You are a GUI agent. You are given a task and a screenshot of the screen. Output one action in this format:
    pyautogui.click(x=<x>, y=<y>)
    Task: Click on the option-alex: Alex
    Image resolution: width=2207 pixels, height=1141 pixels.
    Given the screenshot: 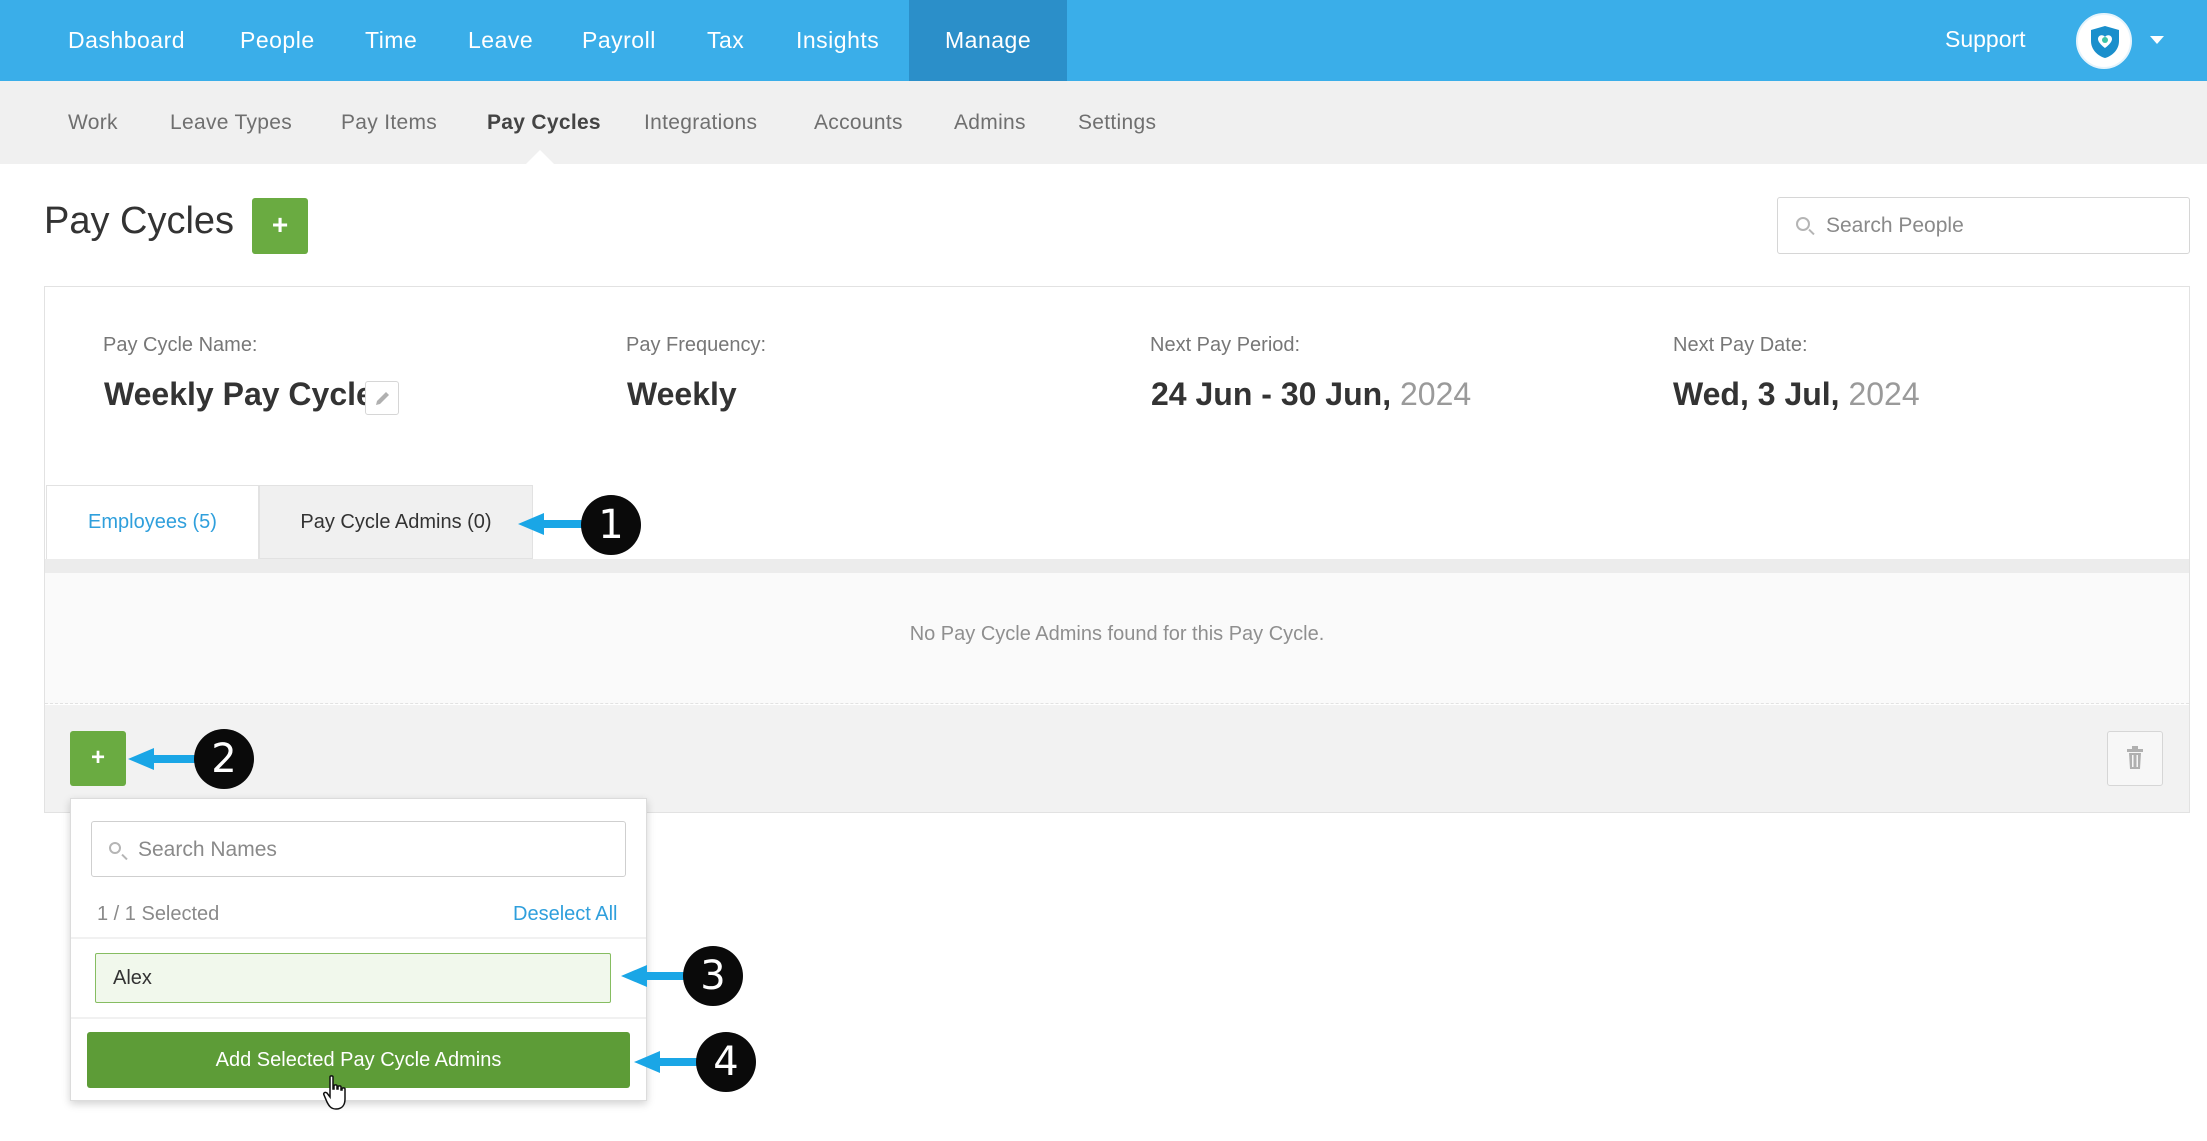 What is the action you would take?
    pyautogui.click(x=353, y=978)
    